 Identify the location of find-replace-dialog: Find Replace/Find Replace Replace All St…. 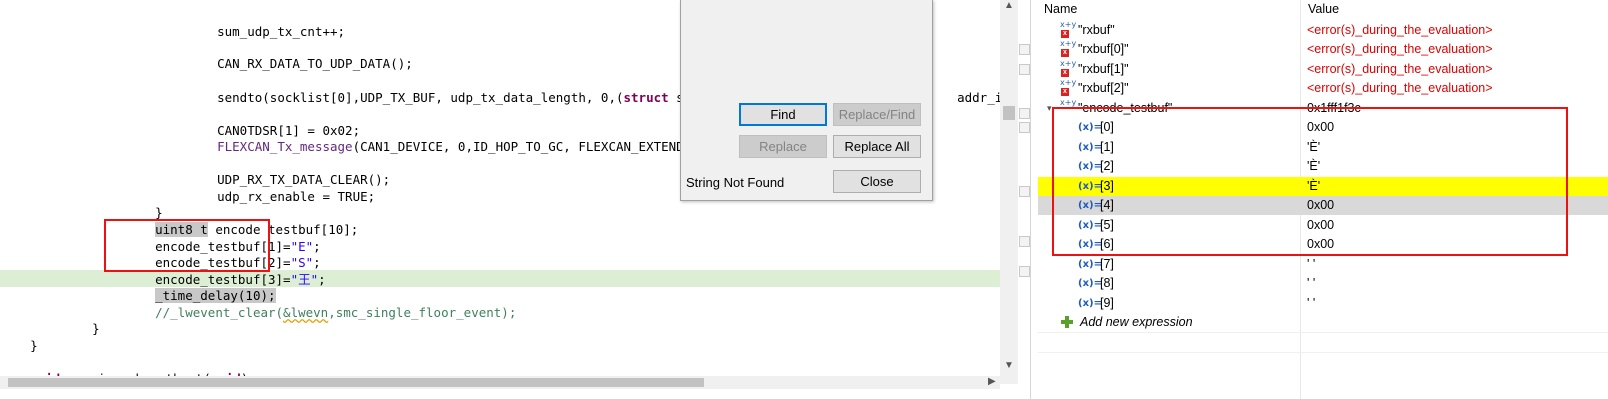
(806, 100).